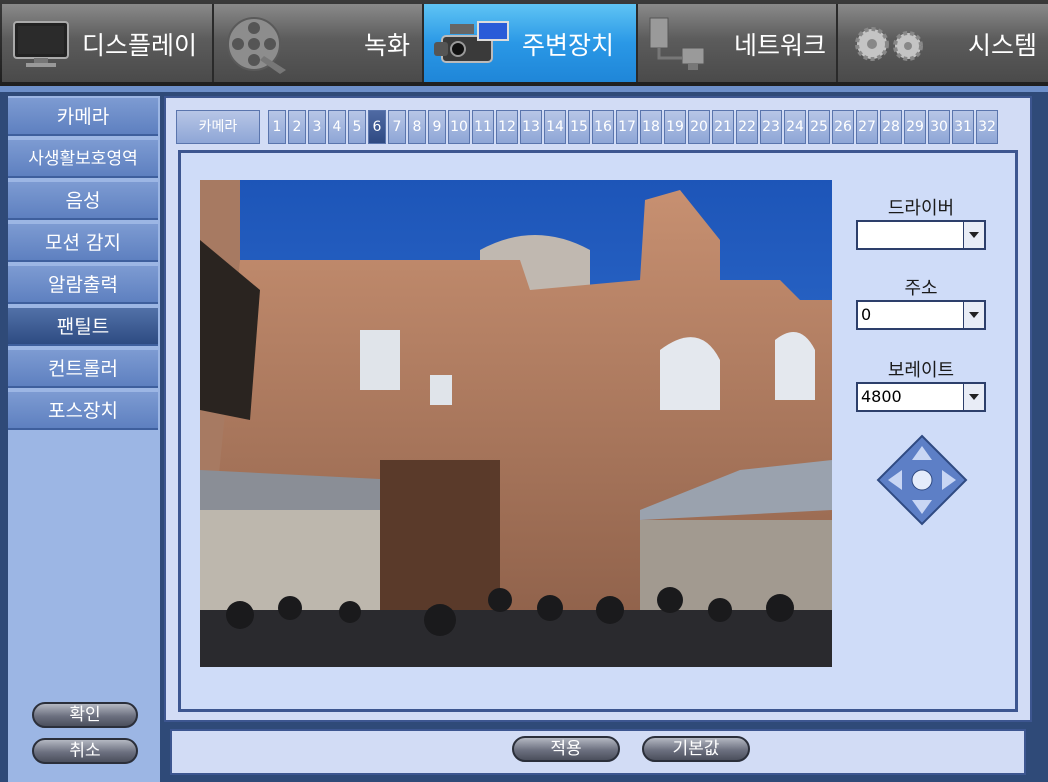 The image size is (1048, 782). What do you see at coordinates (921, 235) in the screenshot?
I see `driver-select` at bounding box center [921, 235].